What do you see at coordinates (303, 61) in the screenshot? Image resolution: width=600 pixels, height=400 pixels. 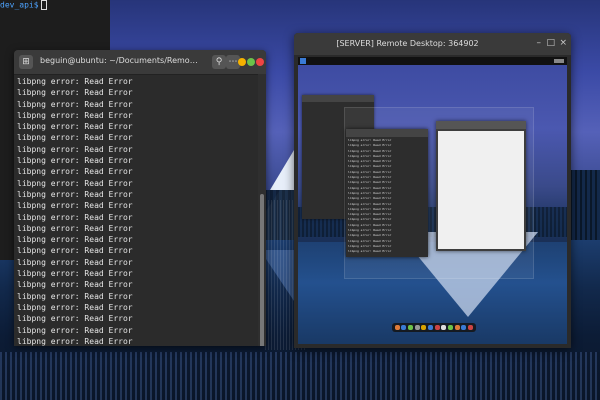 I see `remote-menu-icon` at bounding box center [303, 61].